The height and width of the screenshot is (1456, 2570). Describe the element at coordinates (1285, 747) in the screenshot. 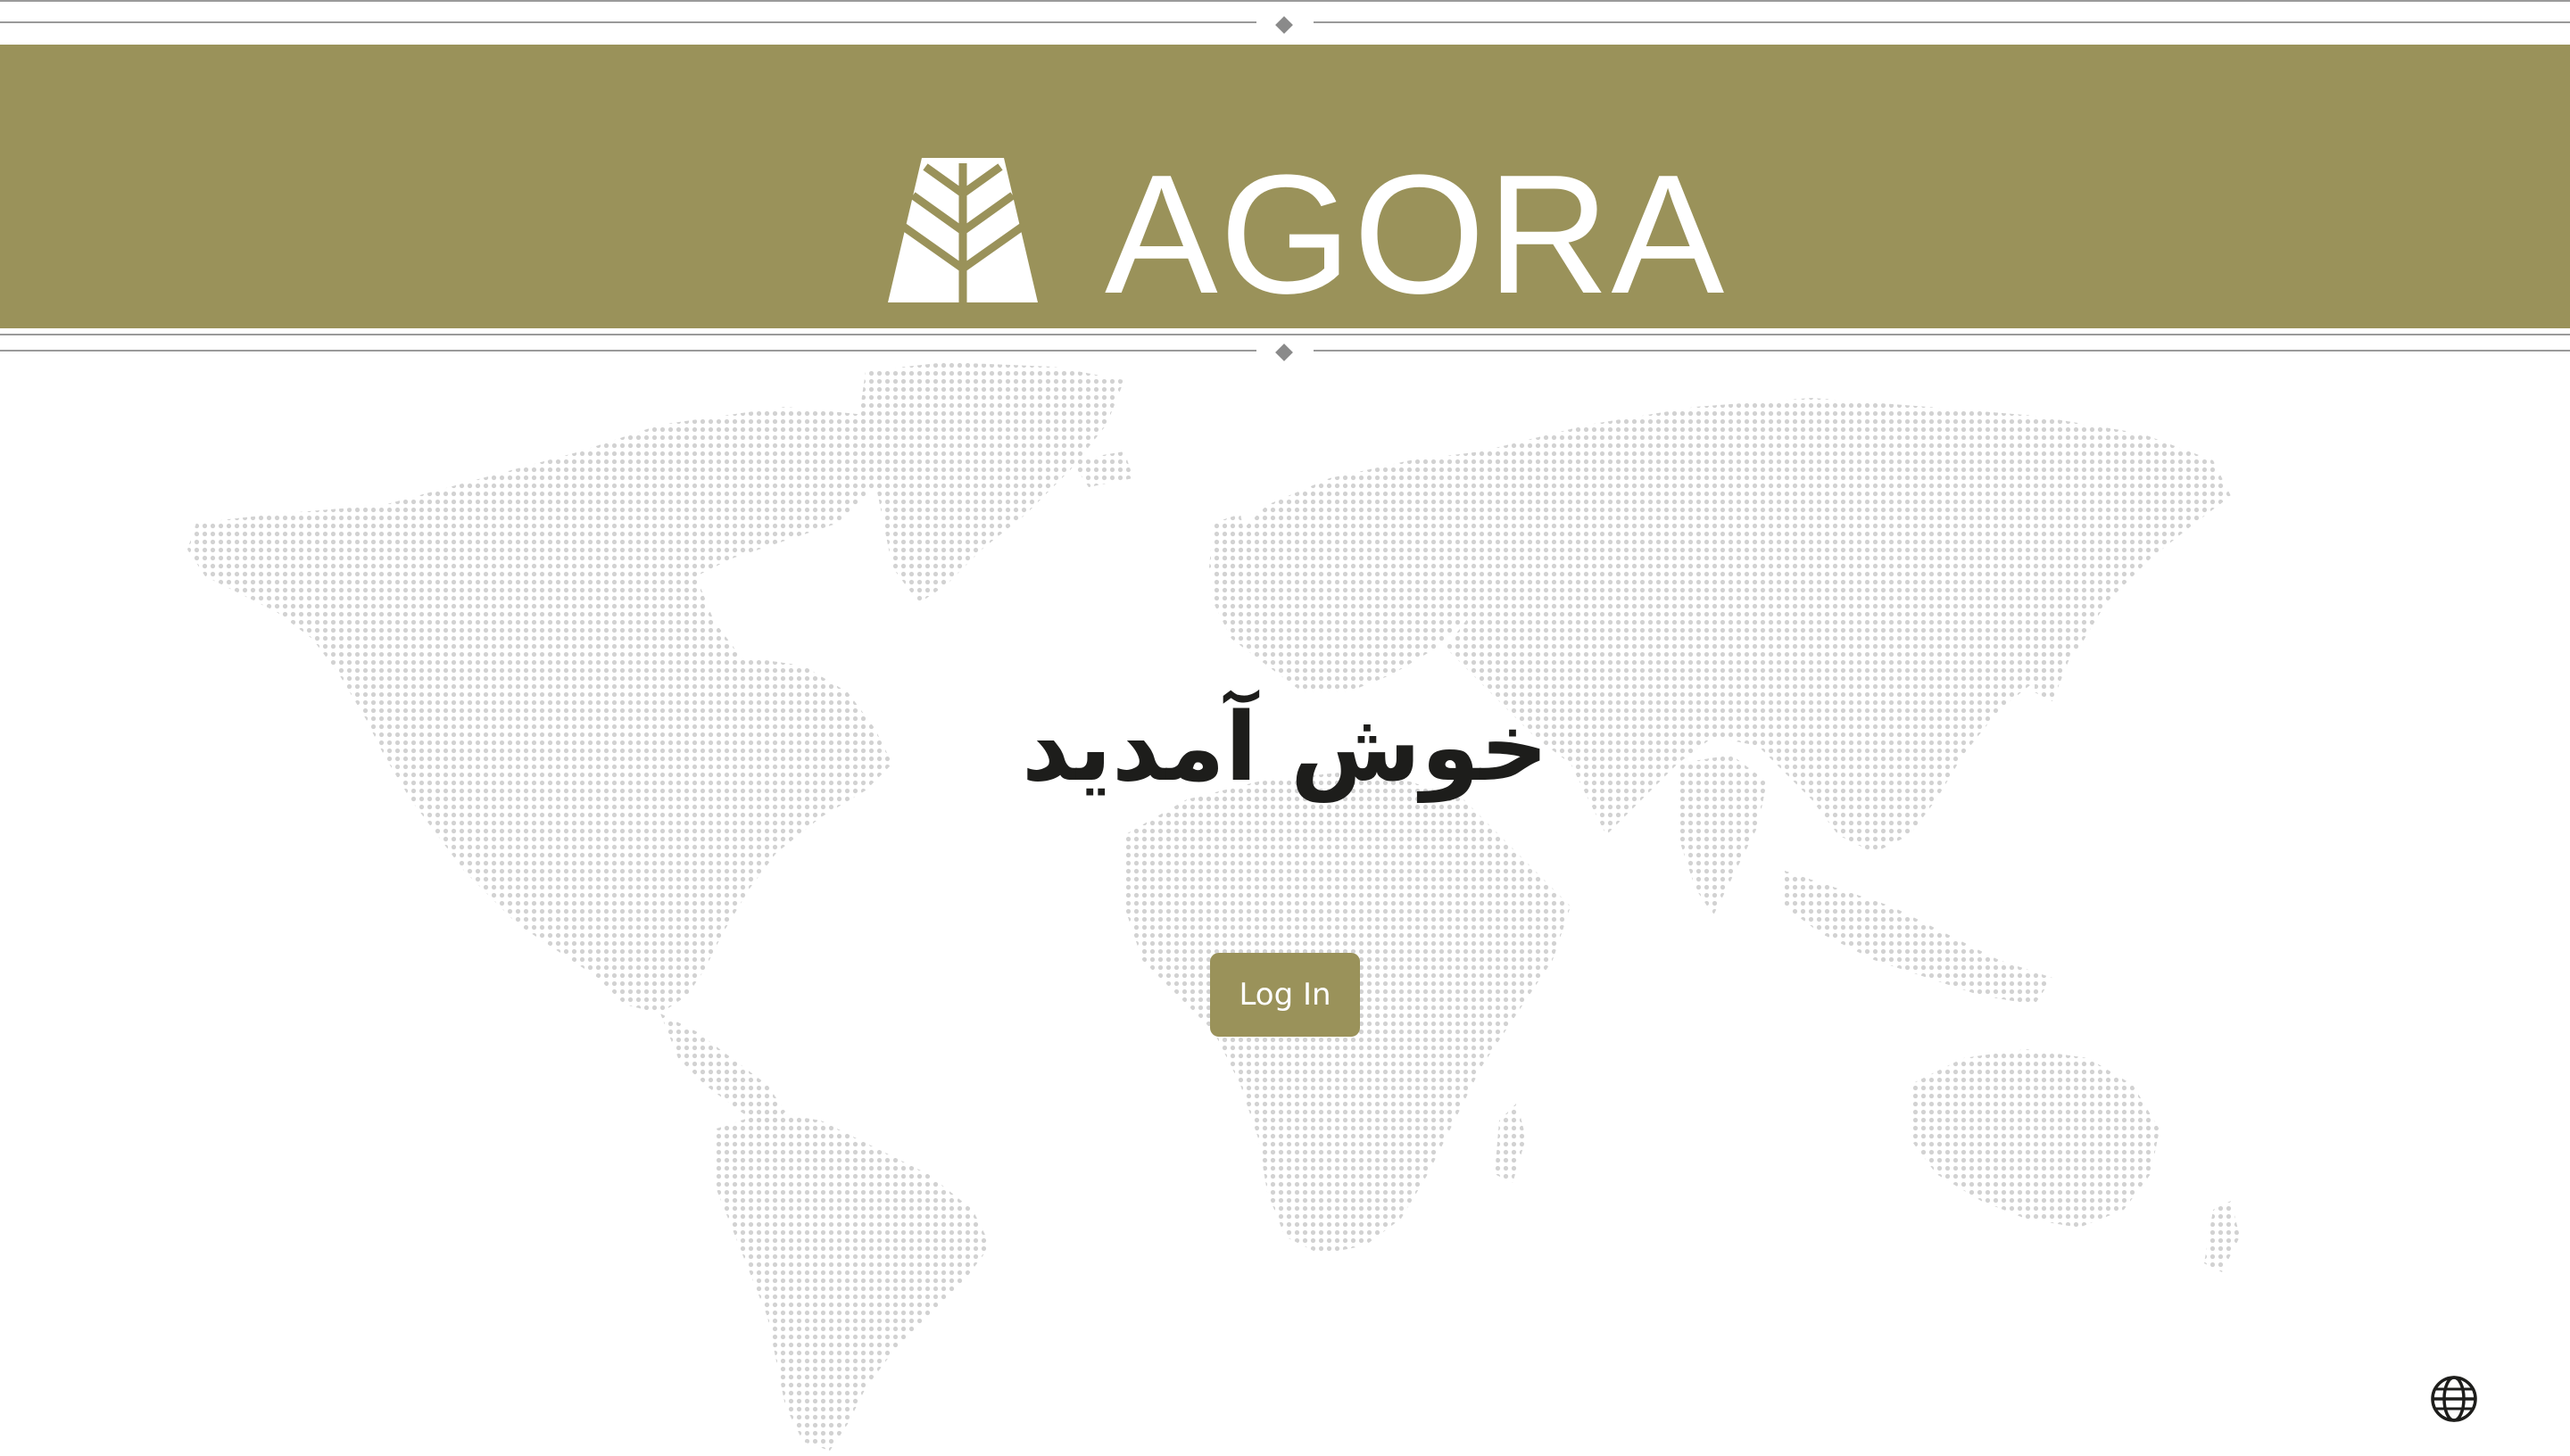

I see `welcome-heading: خوش آمدید` at that location.